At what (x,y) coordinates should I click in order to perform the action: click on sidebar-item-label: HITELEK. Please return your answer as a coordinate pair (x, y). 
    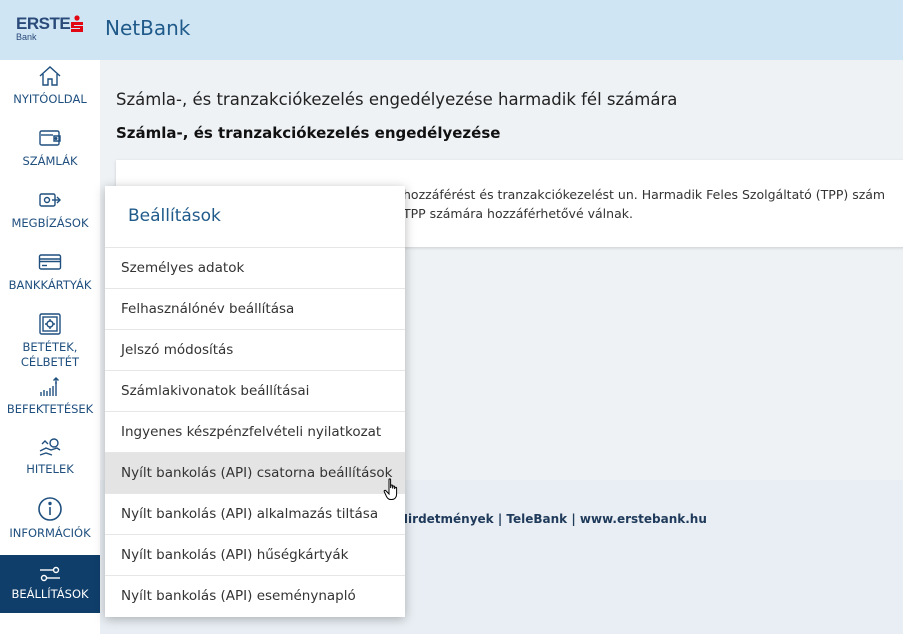
    Looking at the image, I should click on (50, 469).